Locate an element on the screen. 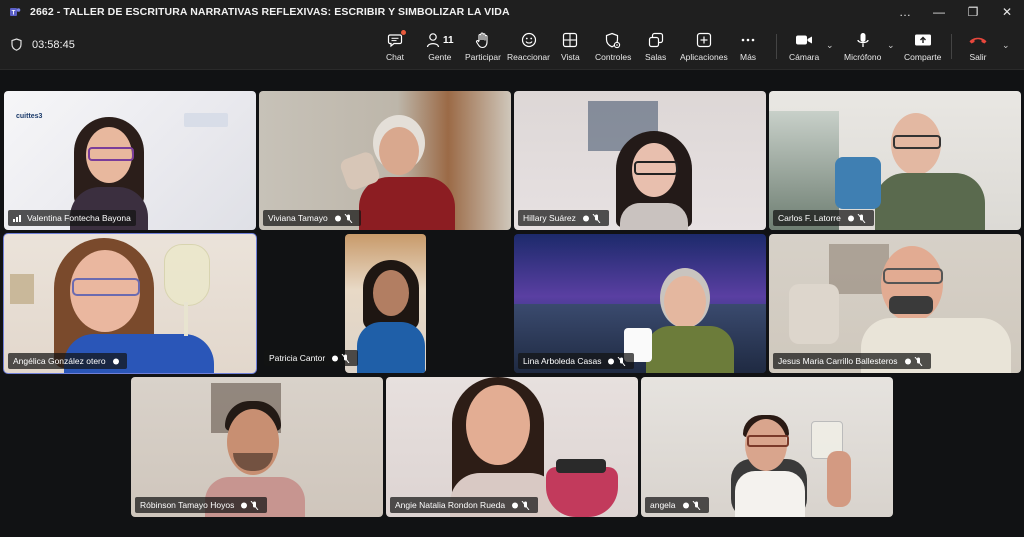 This screenshot has height=537, width=1024. participant-name-bar: Jesus Maria Carrillo Ballesteros is located at coordinates (852, 361).